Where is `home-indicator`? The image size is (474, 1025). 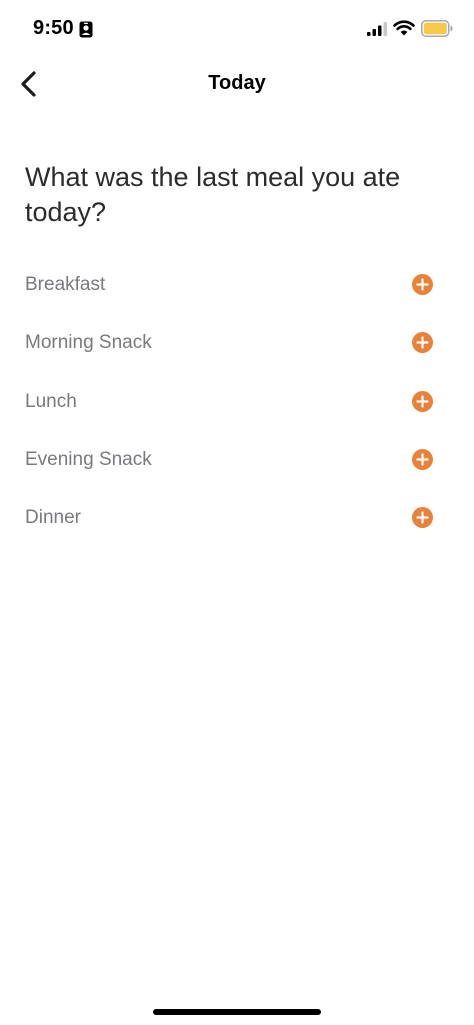 home-indicator is located at coordinates (237, 1012).